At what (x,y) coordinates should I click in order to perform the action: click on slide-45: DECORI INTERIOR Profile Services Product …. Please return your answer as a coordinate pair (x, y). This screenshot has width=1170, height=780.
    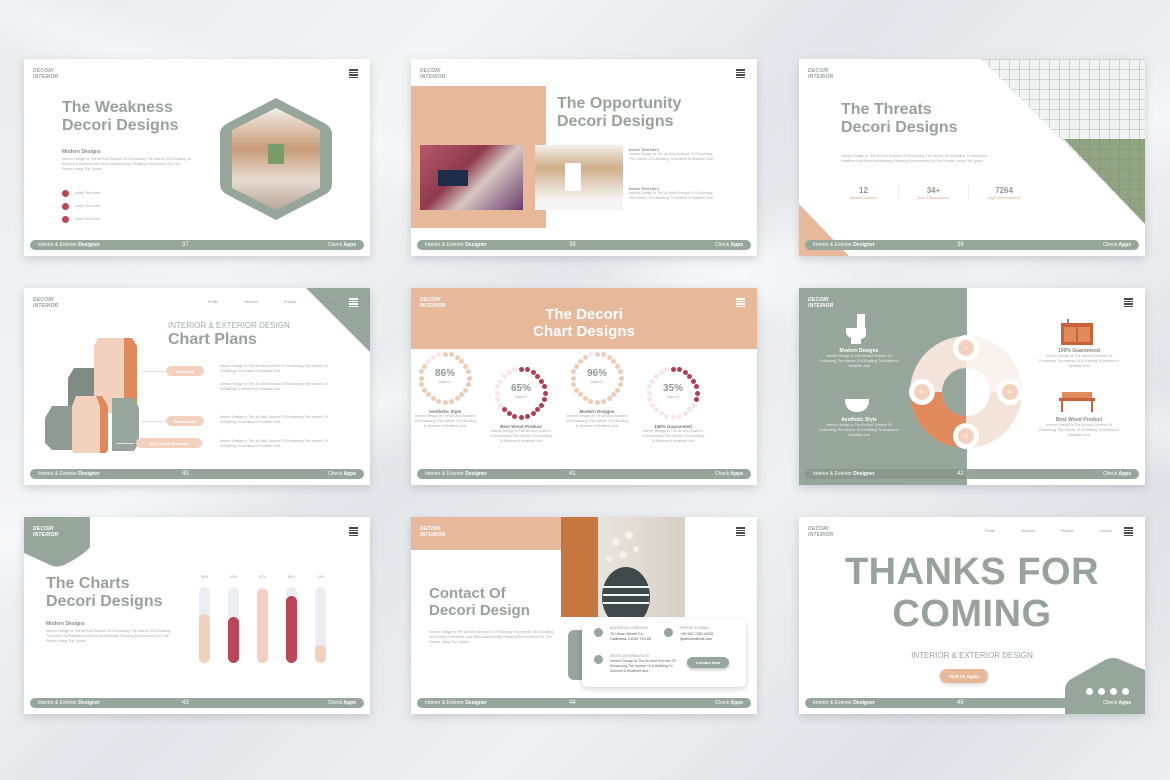
    Looking at the image, I should click on (972, 615).